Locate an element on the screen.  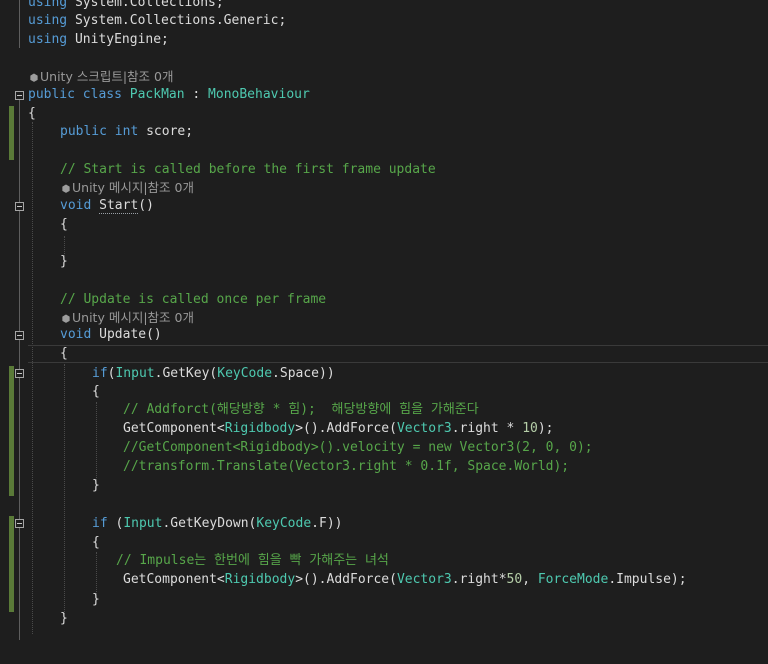
keyword: class is located at coordinates (102, 94).